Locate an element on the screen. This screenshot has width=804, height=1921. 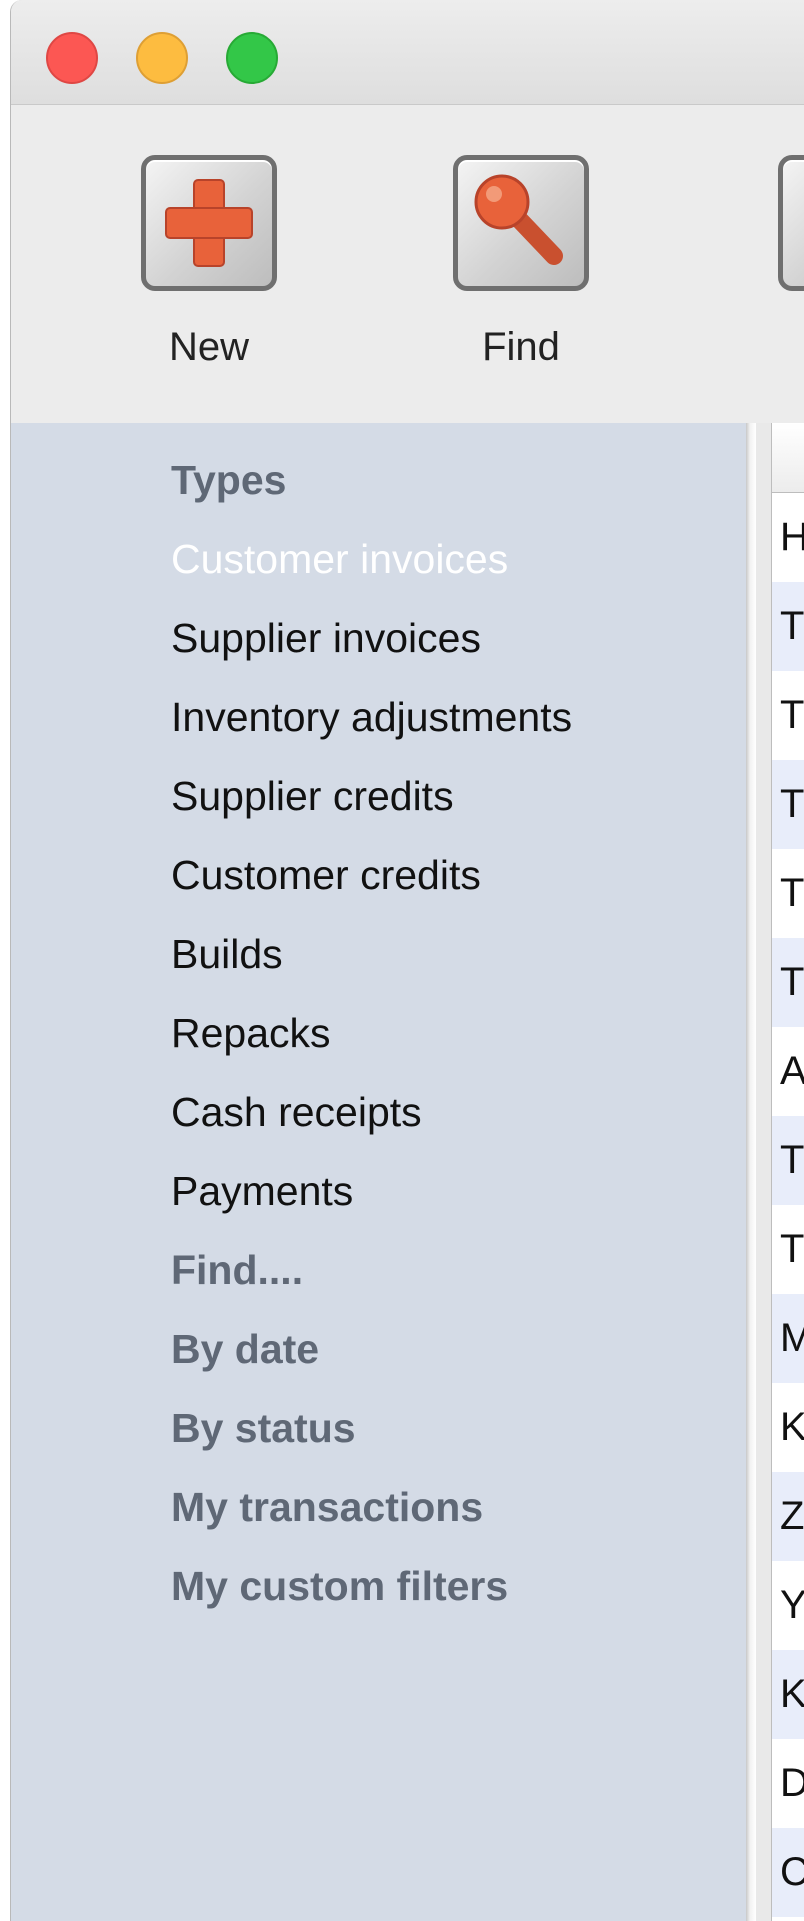
table-row: Z is located at coordinates (788, 1516).